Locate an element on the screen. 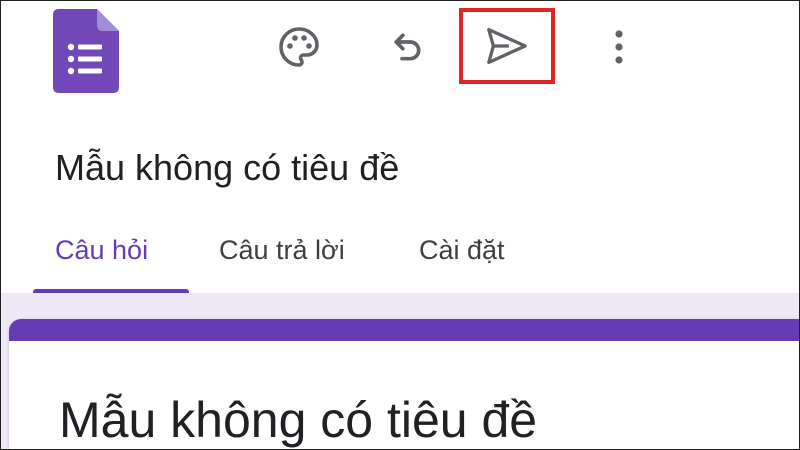  undo-button is located at coordinates (407, 47).